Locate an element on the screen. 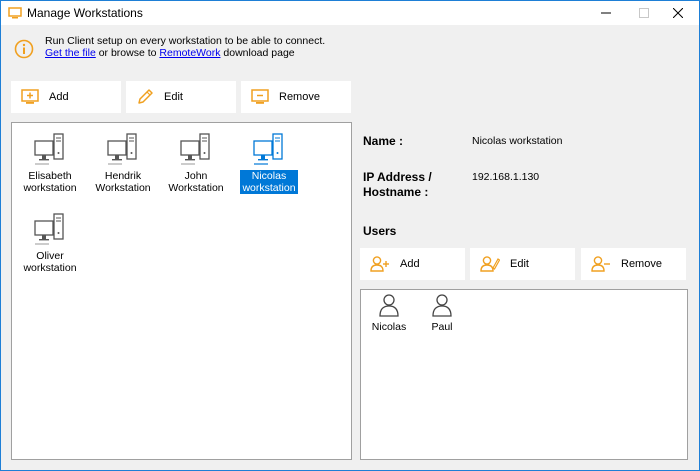  window-title: Manage Workstations is located at coordinates (85, 13).